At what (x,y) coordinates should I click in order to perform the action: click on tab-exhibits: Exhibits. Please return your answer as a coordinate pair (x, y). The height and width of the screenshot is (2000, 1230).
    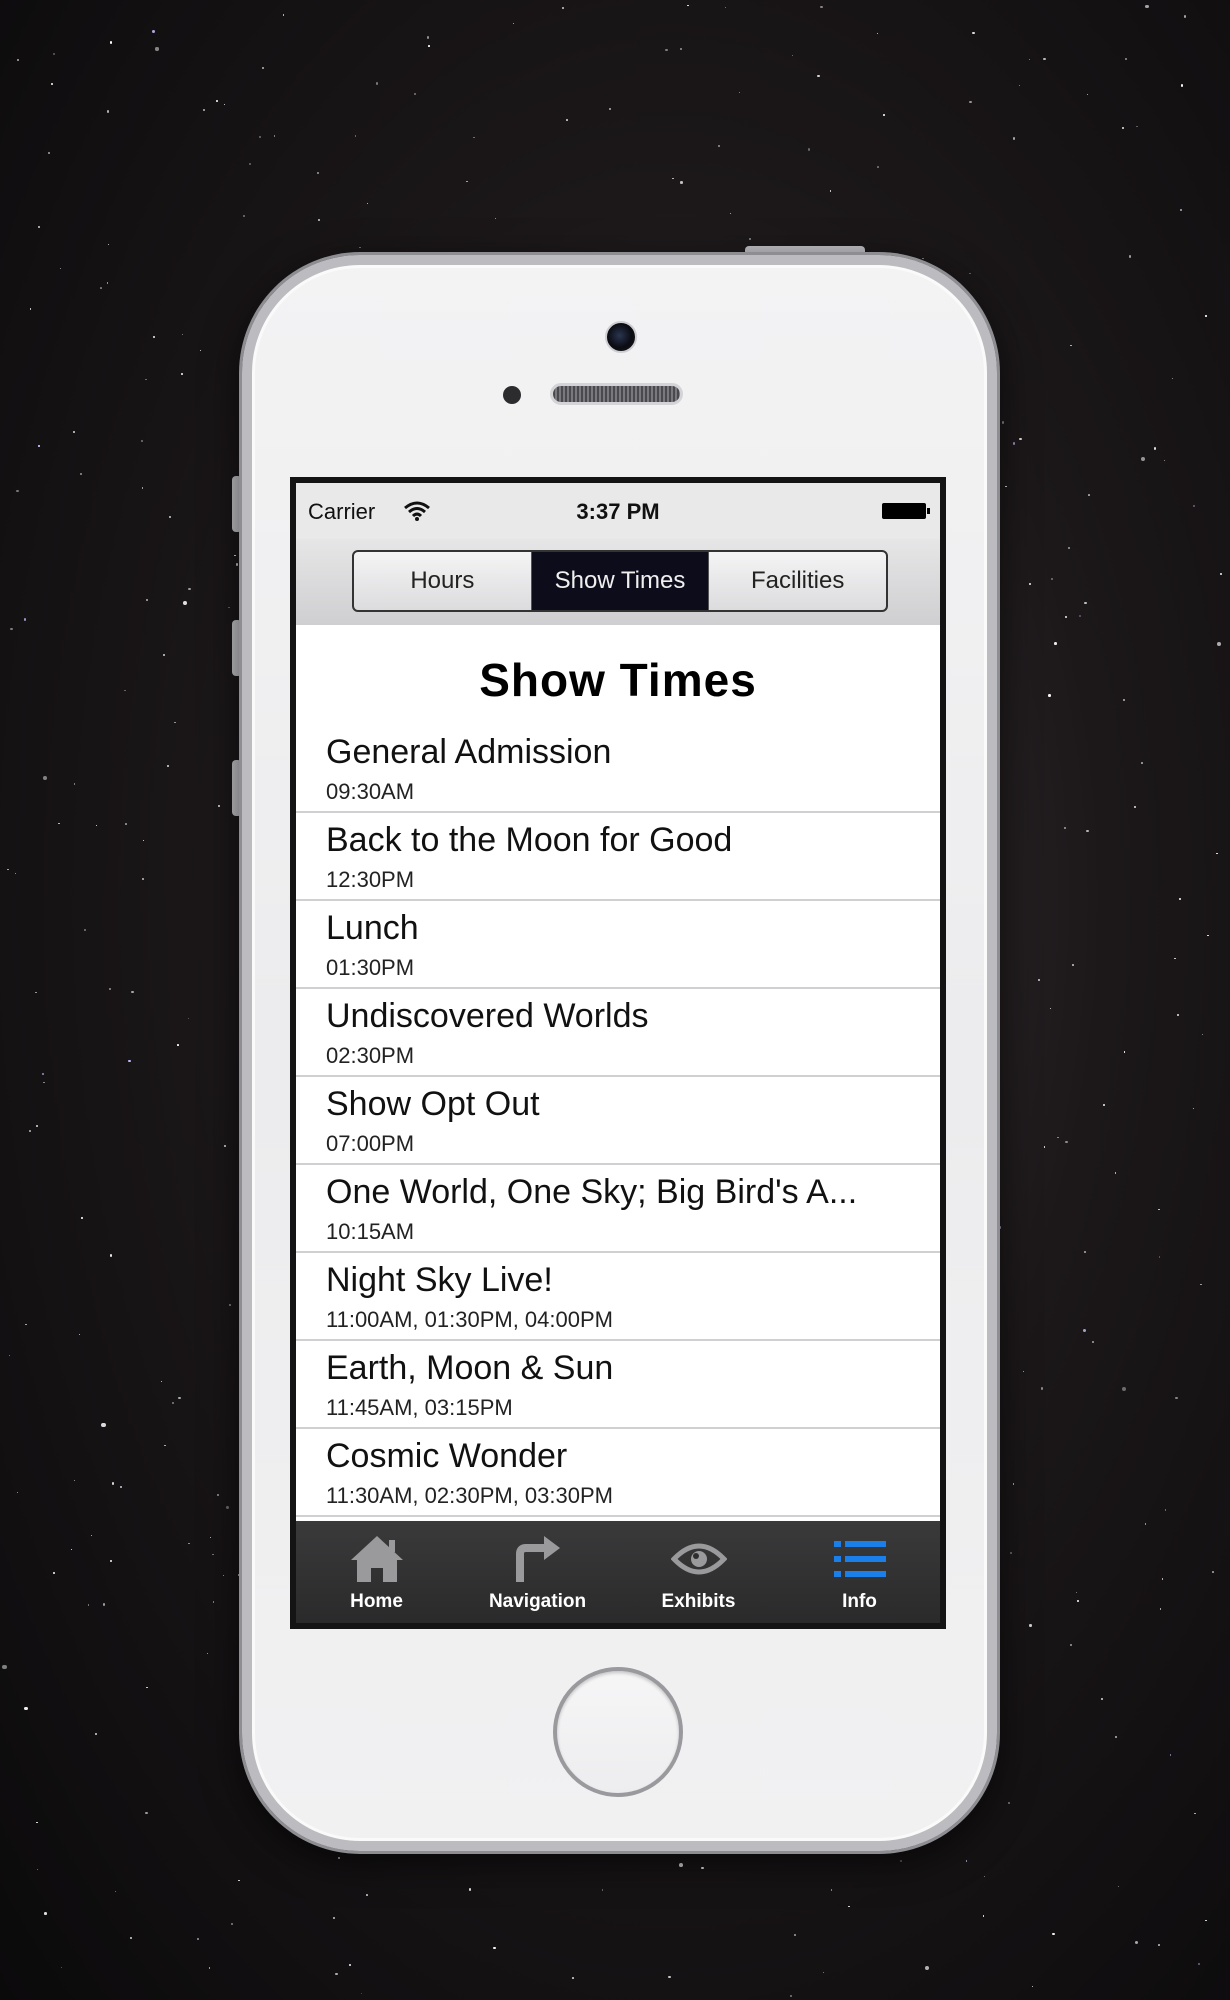
    Looking at the image, I should click on (698, 1572).